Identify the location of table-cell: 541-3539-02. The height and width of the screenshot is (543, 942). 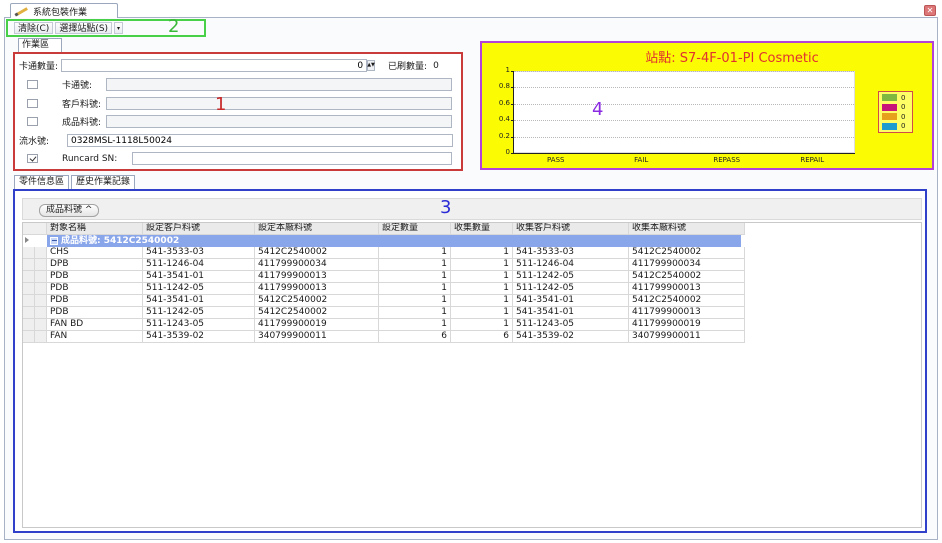
(199, 337).